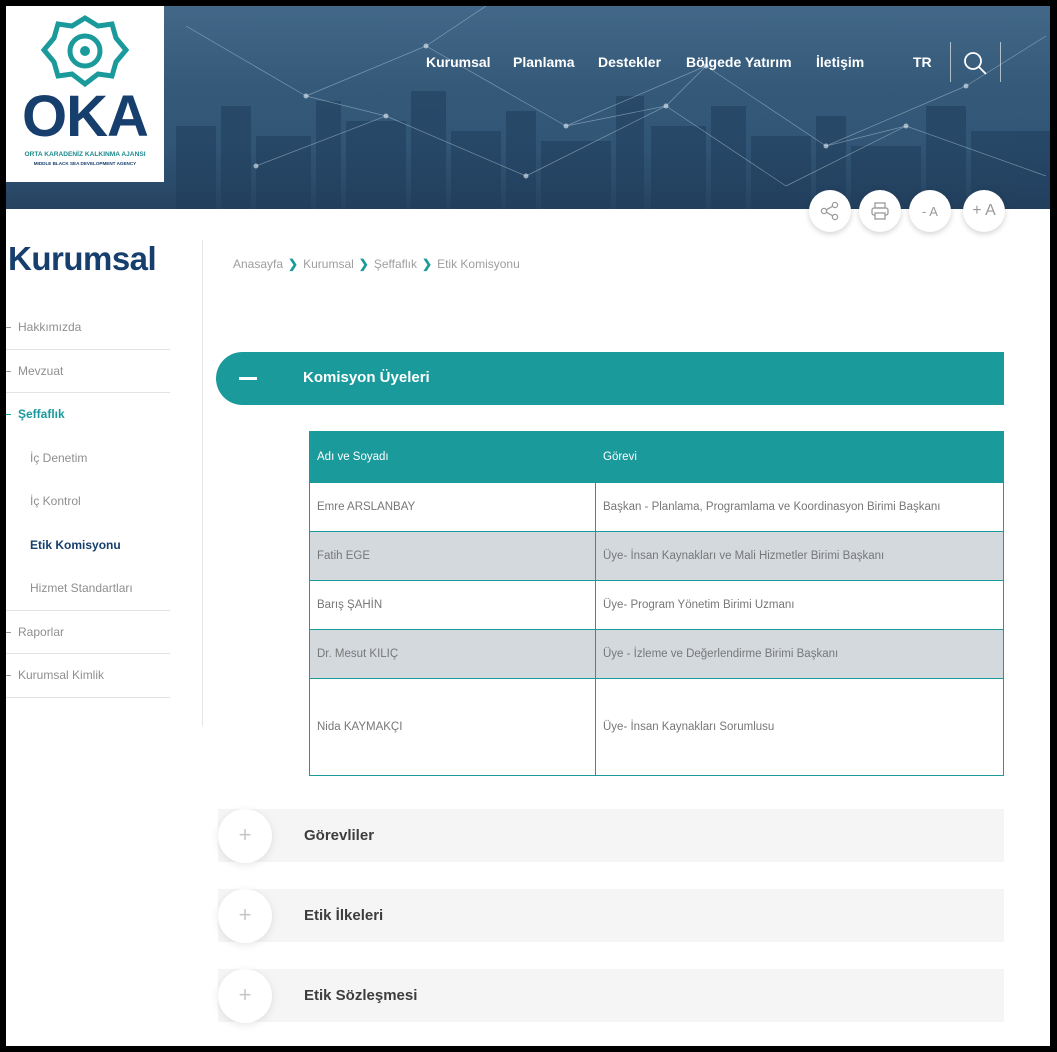  Describe the element at coordinates (629, 62) in the screenshot. I see `nav-item-destekler: Destekler` at that location.